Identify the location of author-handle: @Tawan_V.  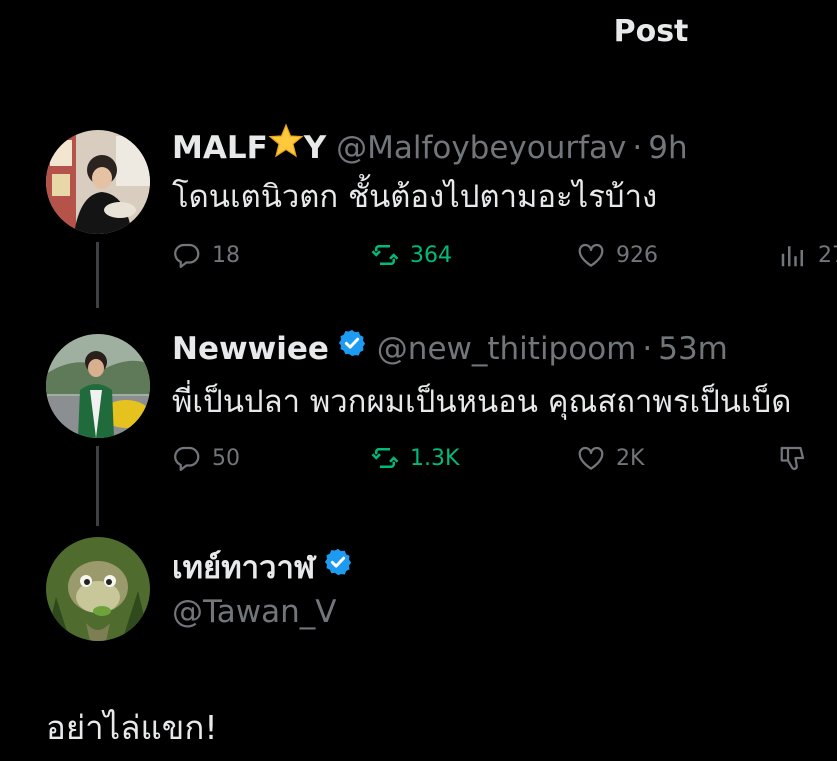
(254, 612).